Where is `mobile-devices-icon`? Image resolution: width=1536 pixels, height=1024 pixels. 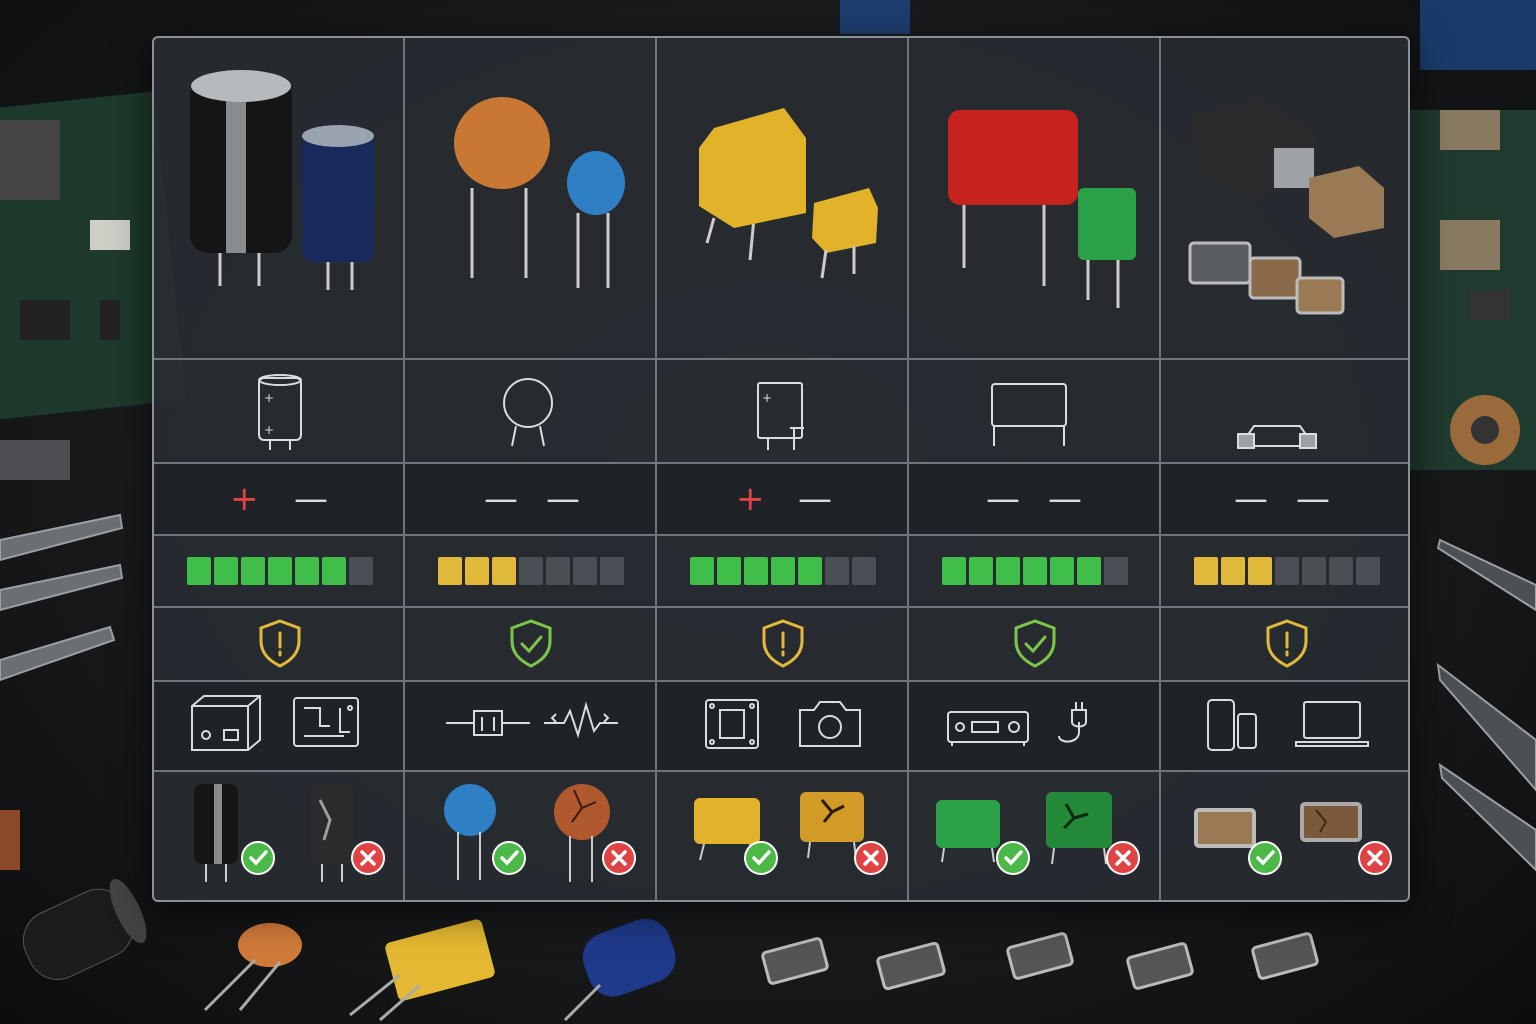
mobile-devices-icon is located at coordinates (1232, 725).